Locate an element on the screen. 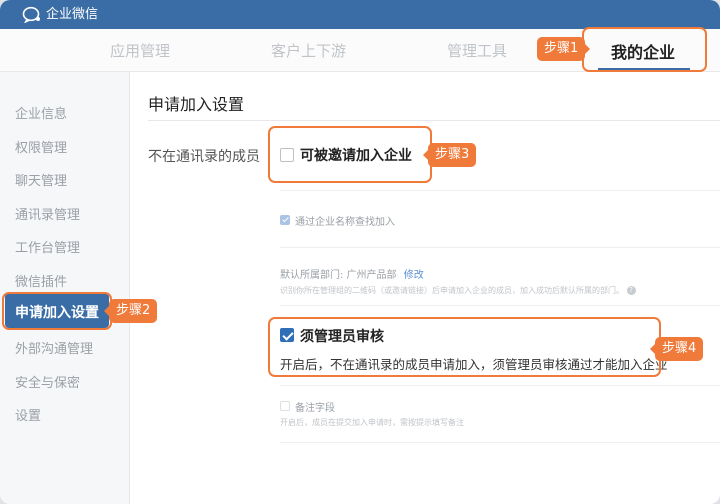 The width and height of the screenshot is (720, 504). note-field-label: 备注字段 is located at coordinates (315, 408).